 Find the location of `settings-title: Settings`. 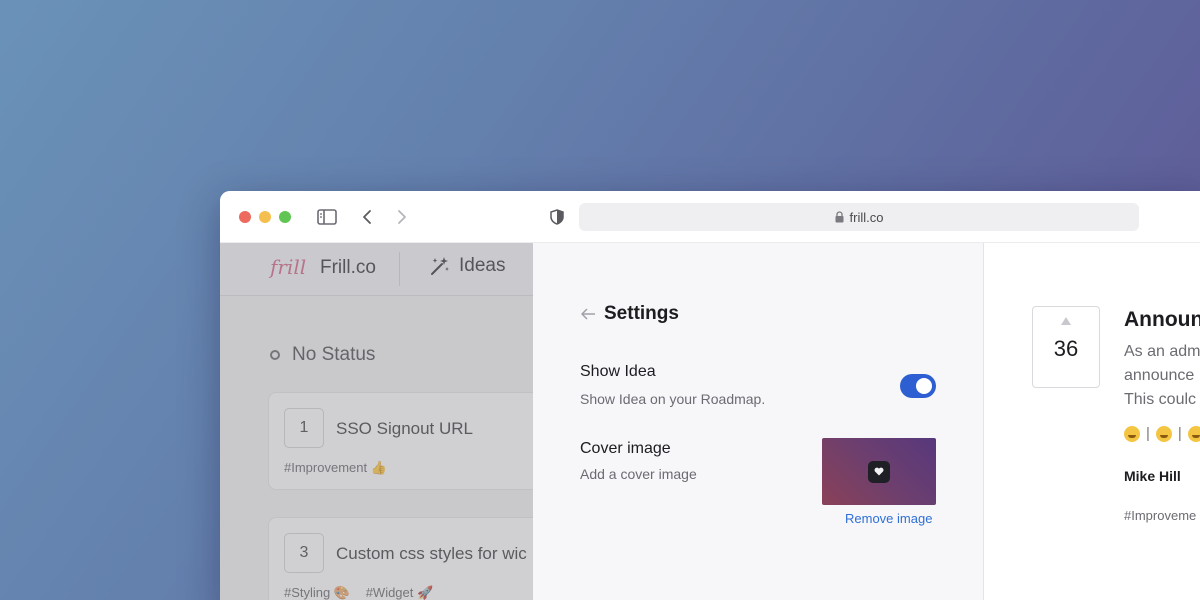

settings-title: Settings is located at coordinates (641, 313).